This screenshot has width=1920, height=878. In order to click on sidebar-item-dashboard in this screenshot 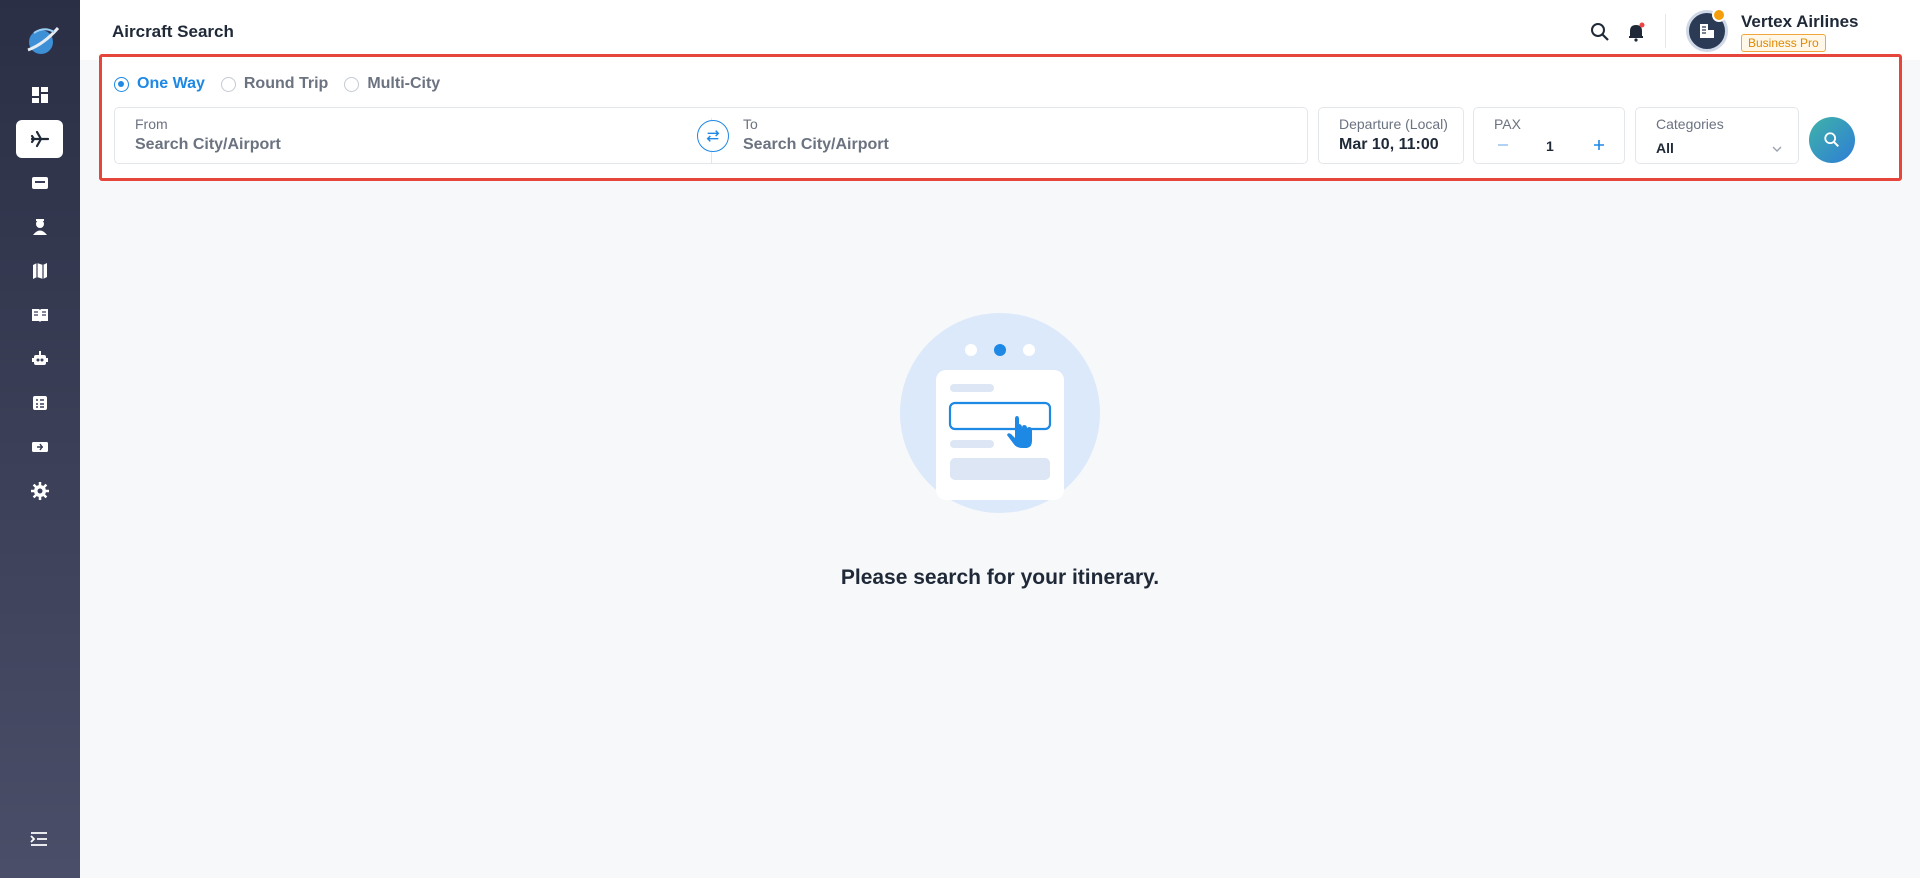, I will do `click(39, 95)`.